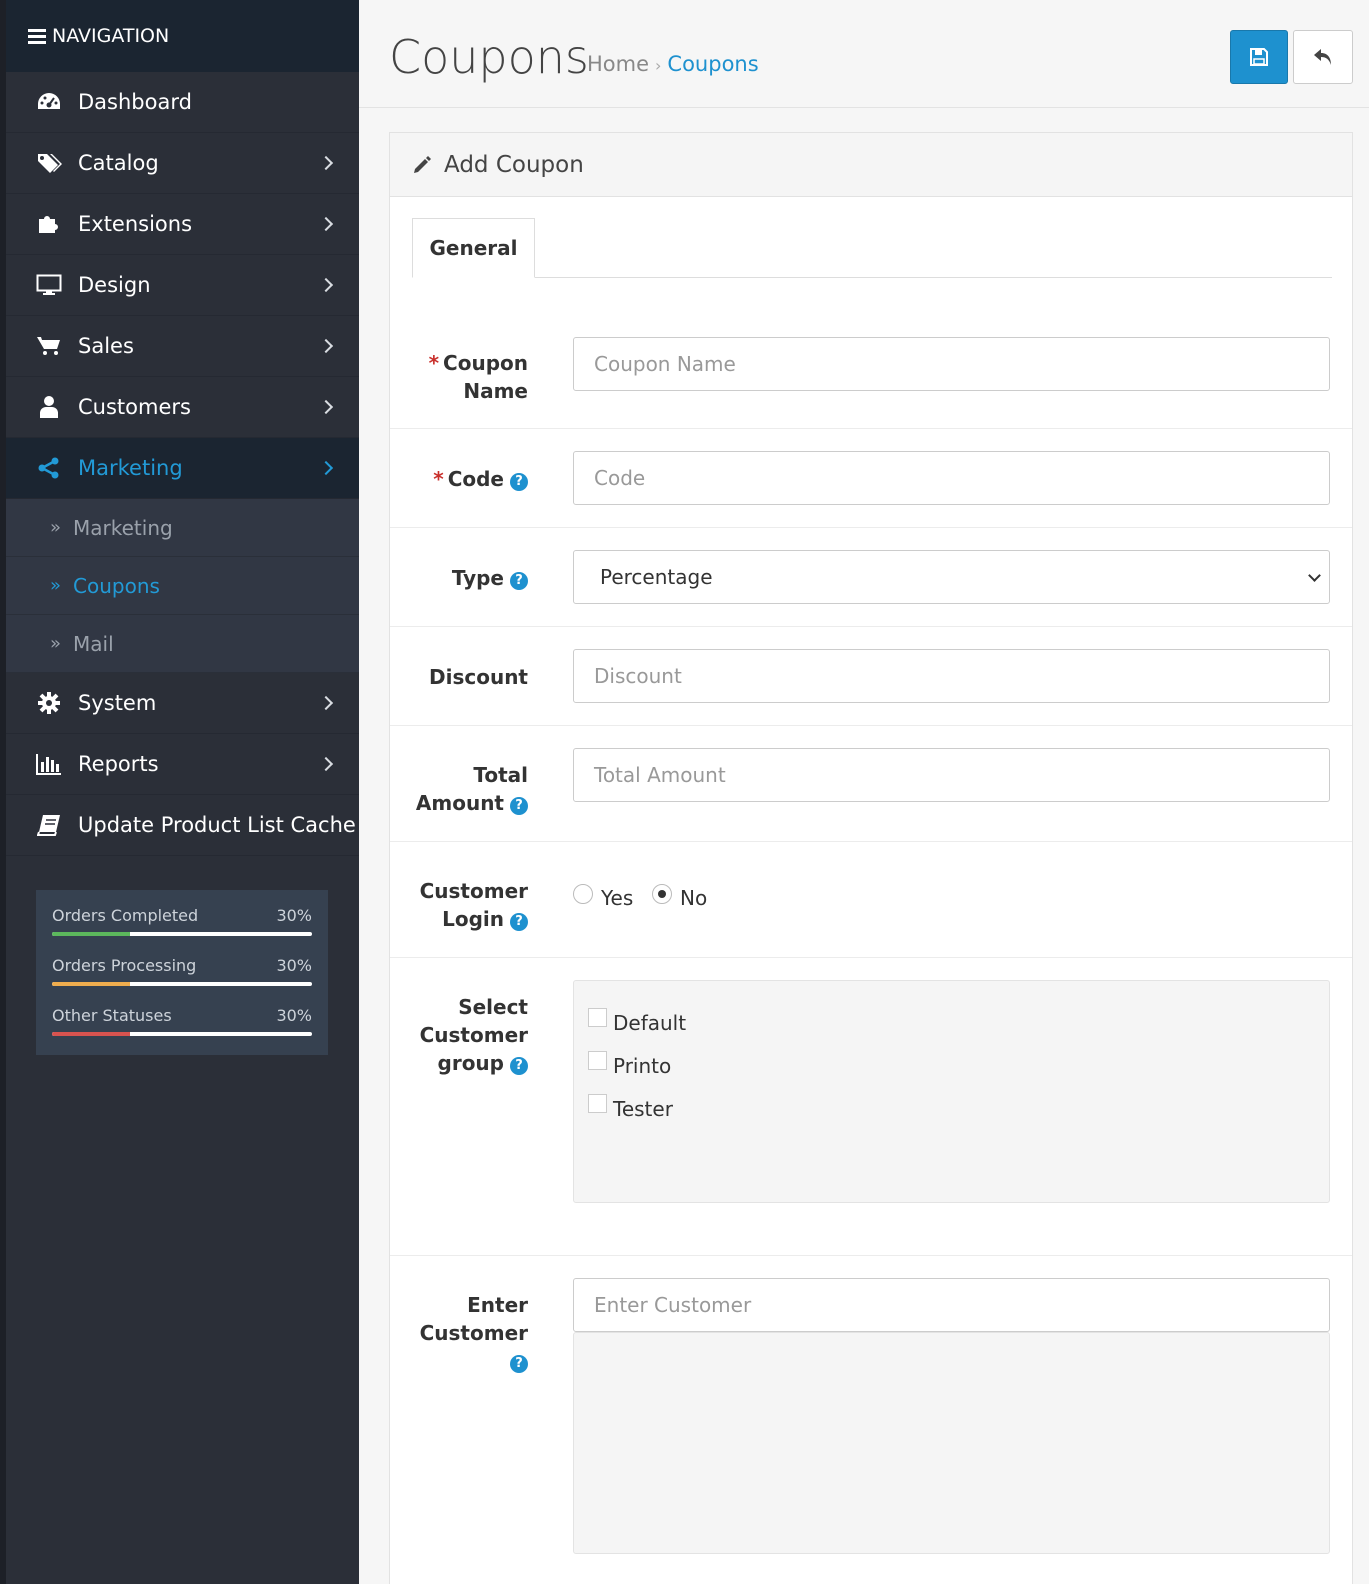  What do you see at coordinates (500, 775) in the screenshot?
I see `label-line: Total` at bounding box center [500, 775].